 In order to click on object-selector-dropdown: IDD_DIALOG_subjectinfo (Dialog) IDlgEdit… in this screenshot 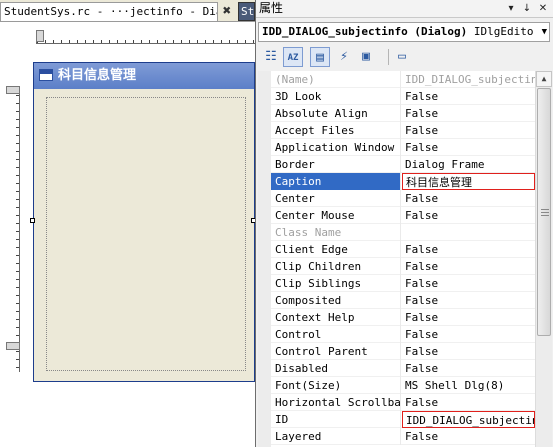, I will do `click(404, 32)`.